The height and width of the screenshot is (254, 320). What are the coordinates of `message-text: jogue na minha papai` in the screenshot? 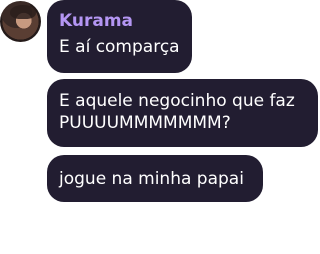 It's located at (151, 179).